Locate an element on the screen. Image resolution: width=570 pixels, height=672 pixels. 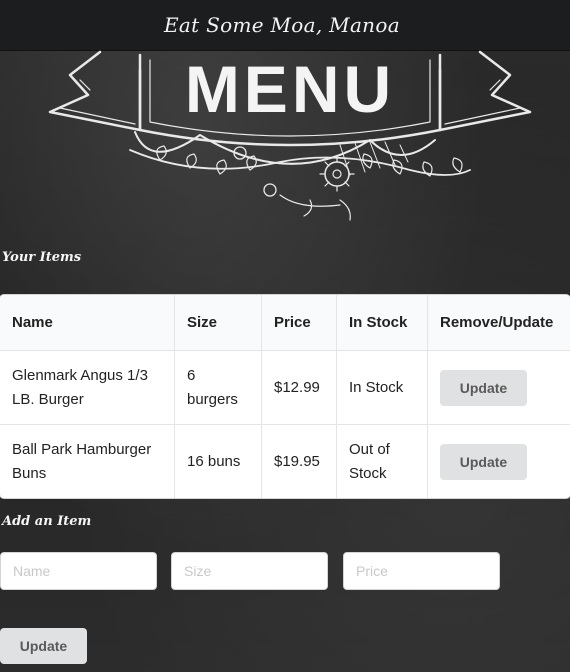
size-input is located at coordinates (249, 571).